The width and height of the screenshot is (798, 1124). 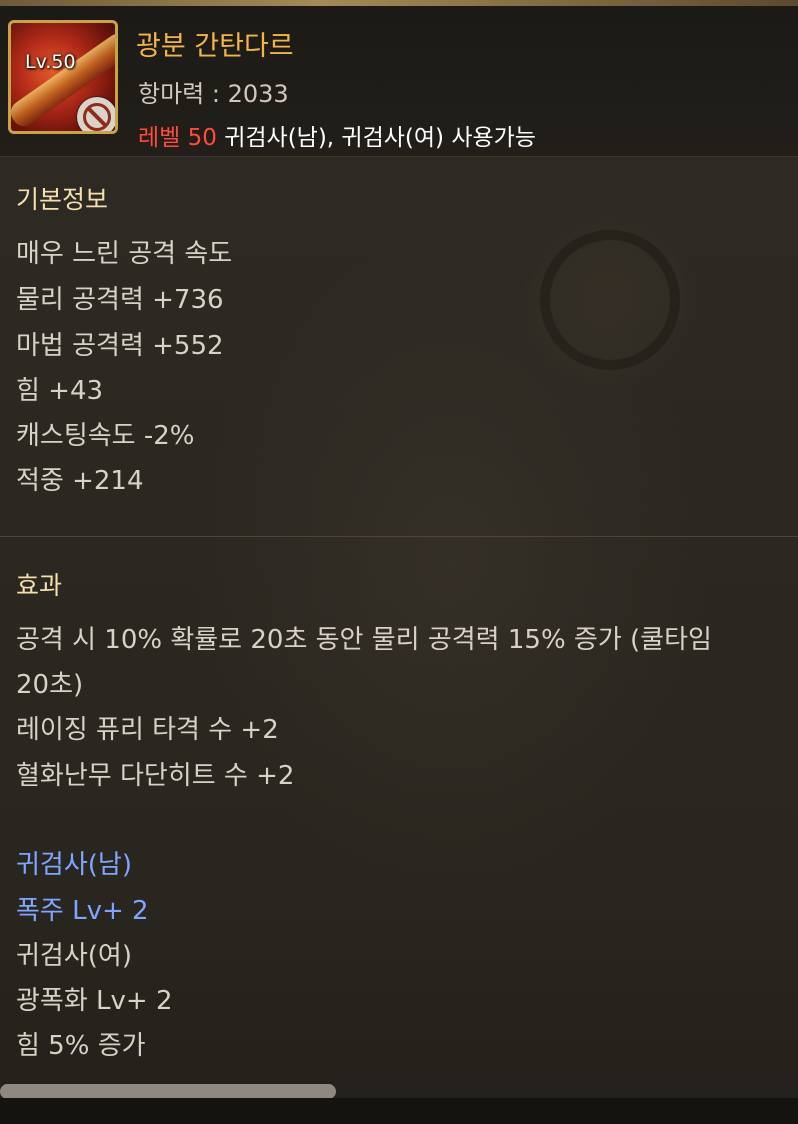 I want to click on effect-line: 레이징 퓨리 타격 수 +2, so click(x=147, y=730).